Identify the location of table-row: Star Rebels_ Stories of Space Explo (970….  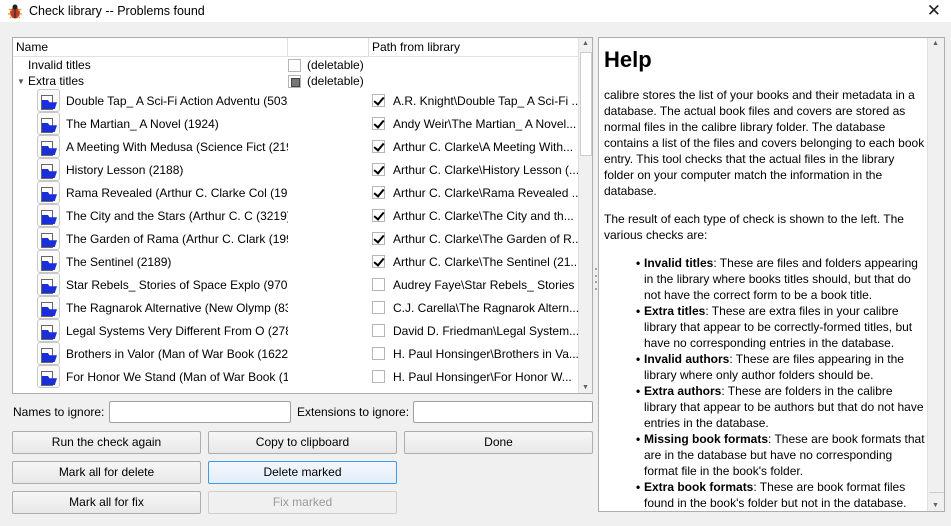
(296, 284).